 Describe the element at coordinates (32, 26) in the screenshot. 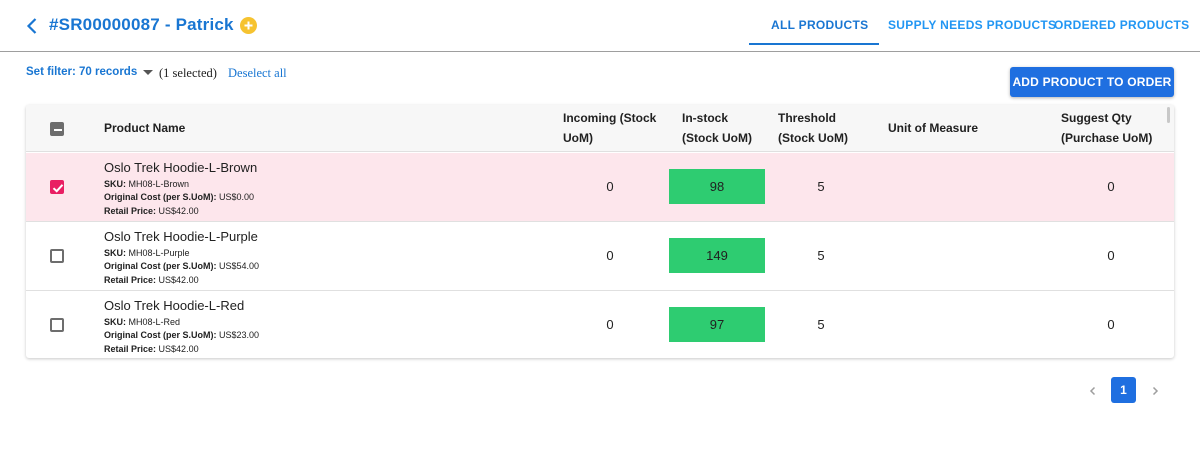

I see `back-arrow-icon` at that location.